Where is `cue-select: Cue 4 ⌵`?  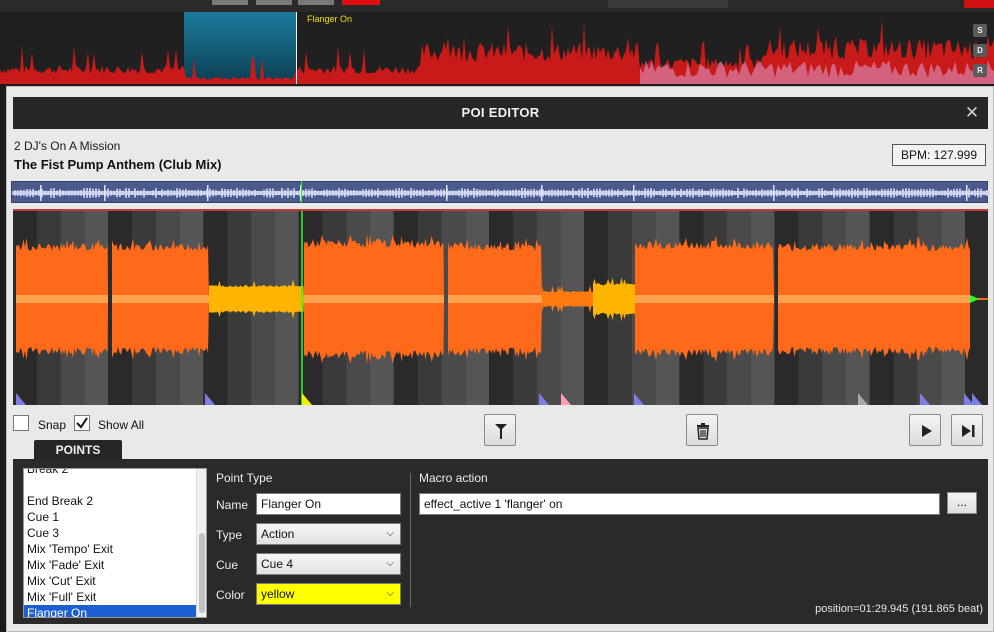 cue-select: Cue 4 ⌵ is located at coordinates (328, 564).